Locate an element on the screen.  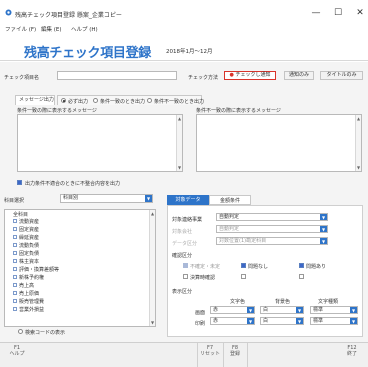
confirm-undecided-checkbox is located at coordinates (185, 265).